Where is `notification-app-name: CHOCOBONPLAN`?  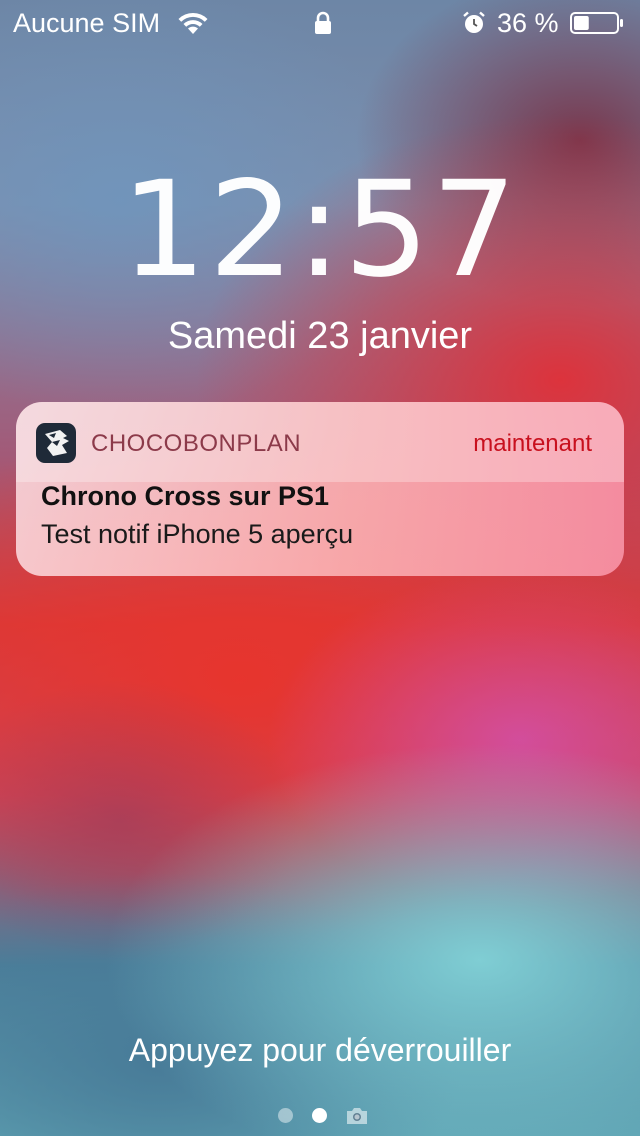 notification-app-name: CHOCOBONPLAN is located at coordinates (196, 443).